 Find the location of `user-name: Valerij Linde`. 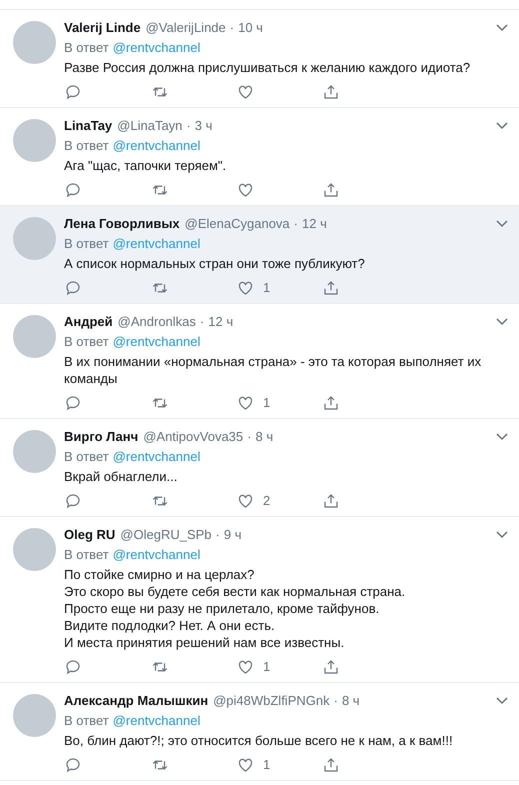

user-name: Valerij Linde is located at coordinates (102, 28).